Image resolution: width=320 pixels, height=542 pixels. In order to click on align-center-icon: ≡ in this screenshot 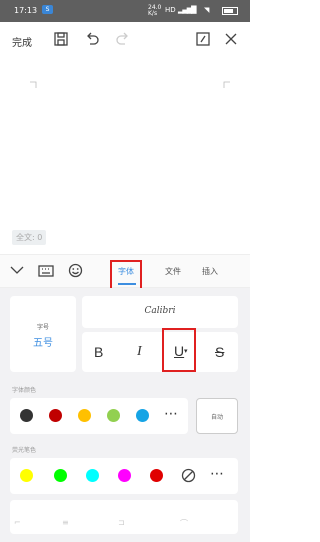, I will do `click(65, 522)`.